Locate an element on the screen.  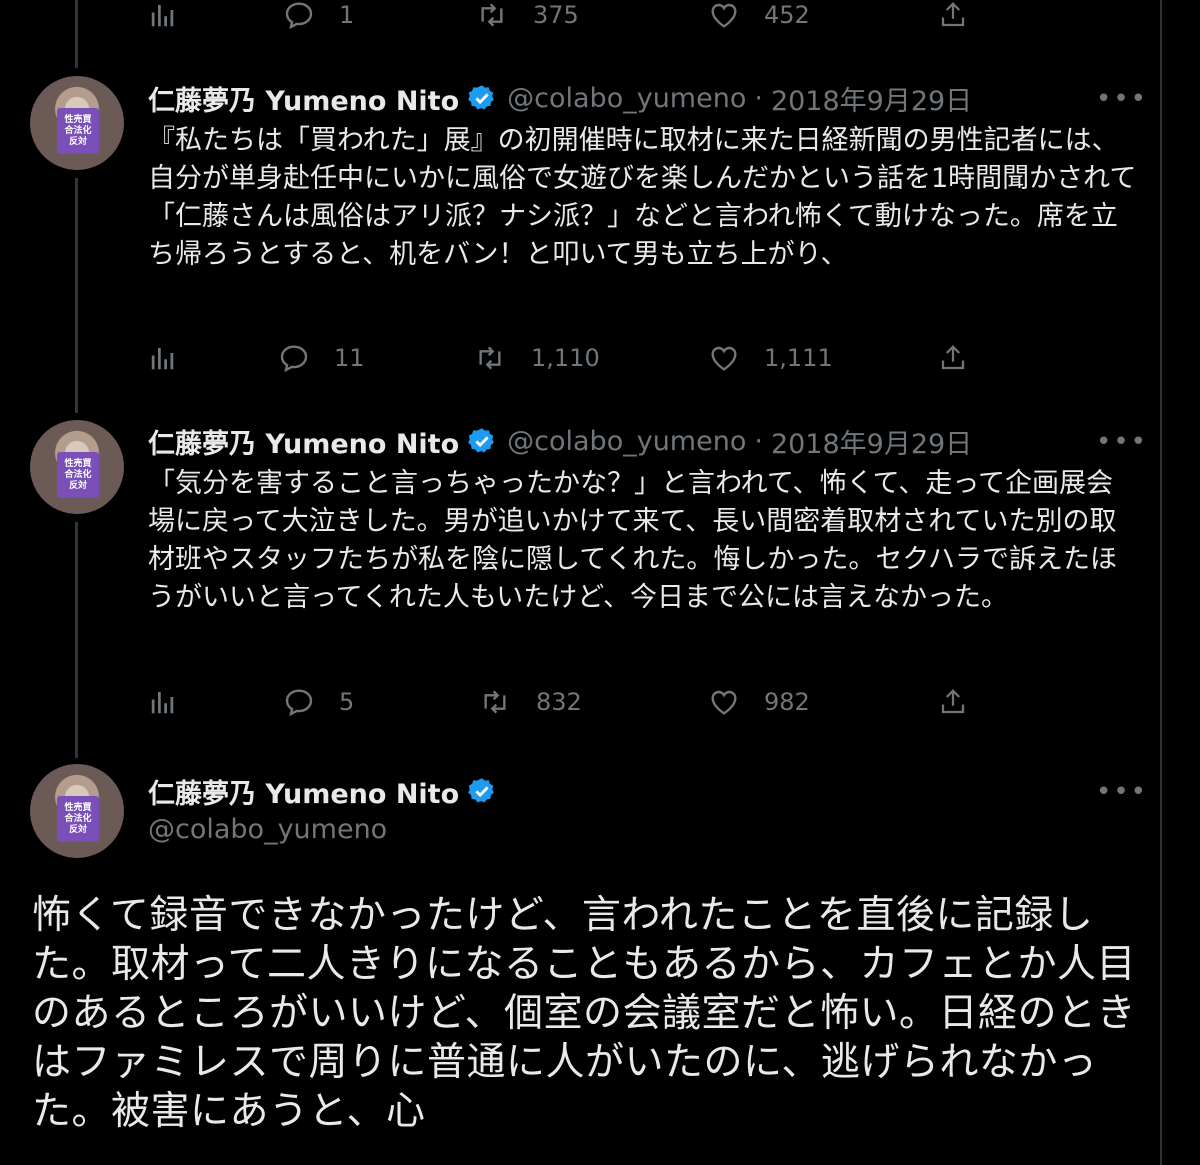
like-button: 1,111 is located at coordinates (770, 358).